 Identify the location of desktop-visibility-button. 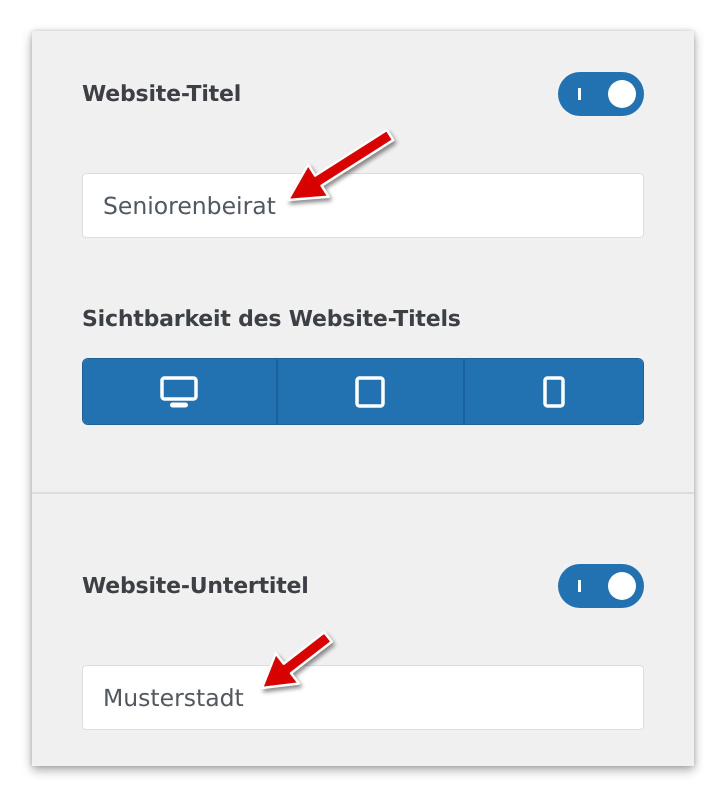
(180, 391).